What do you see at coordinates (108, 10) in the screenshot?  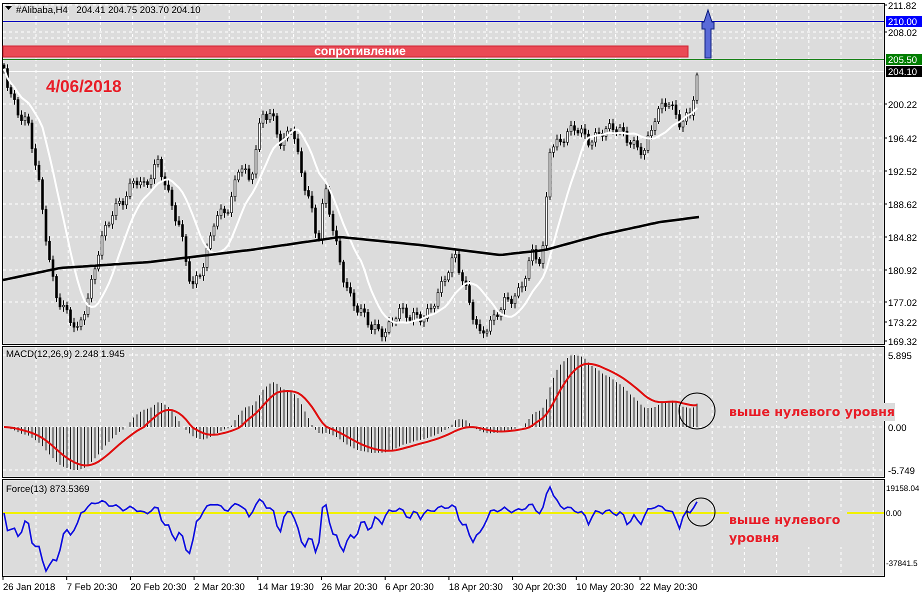 I see `chart-header: #Alibaba,H4 204.41 204.75 203.70 204.10` at bounding box center [108, 10].